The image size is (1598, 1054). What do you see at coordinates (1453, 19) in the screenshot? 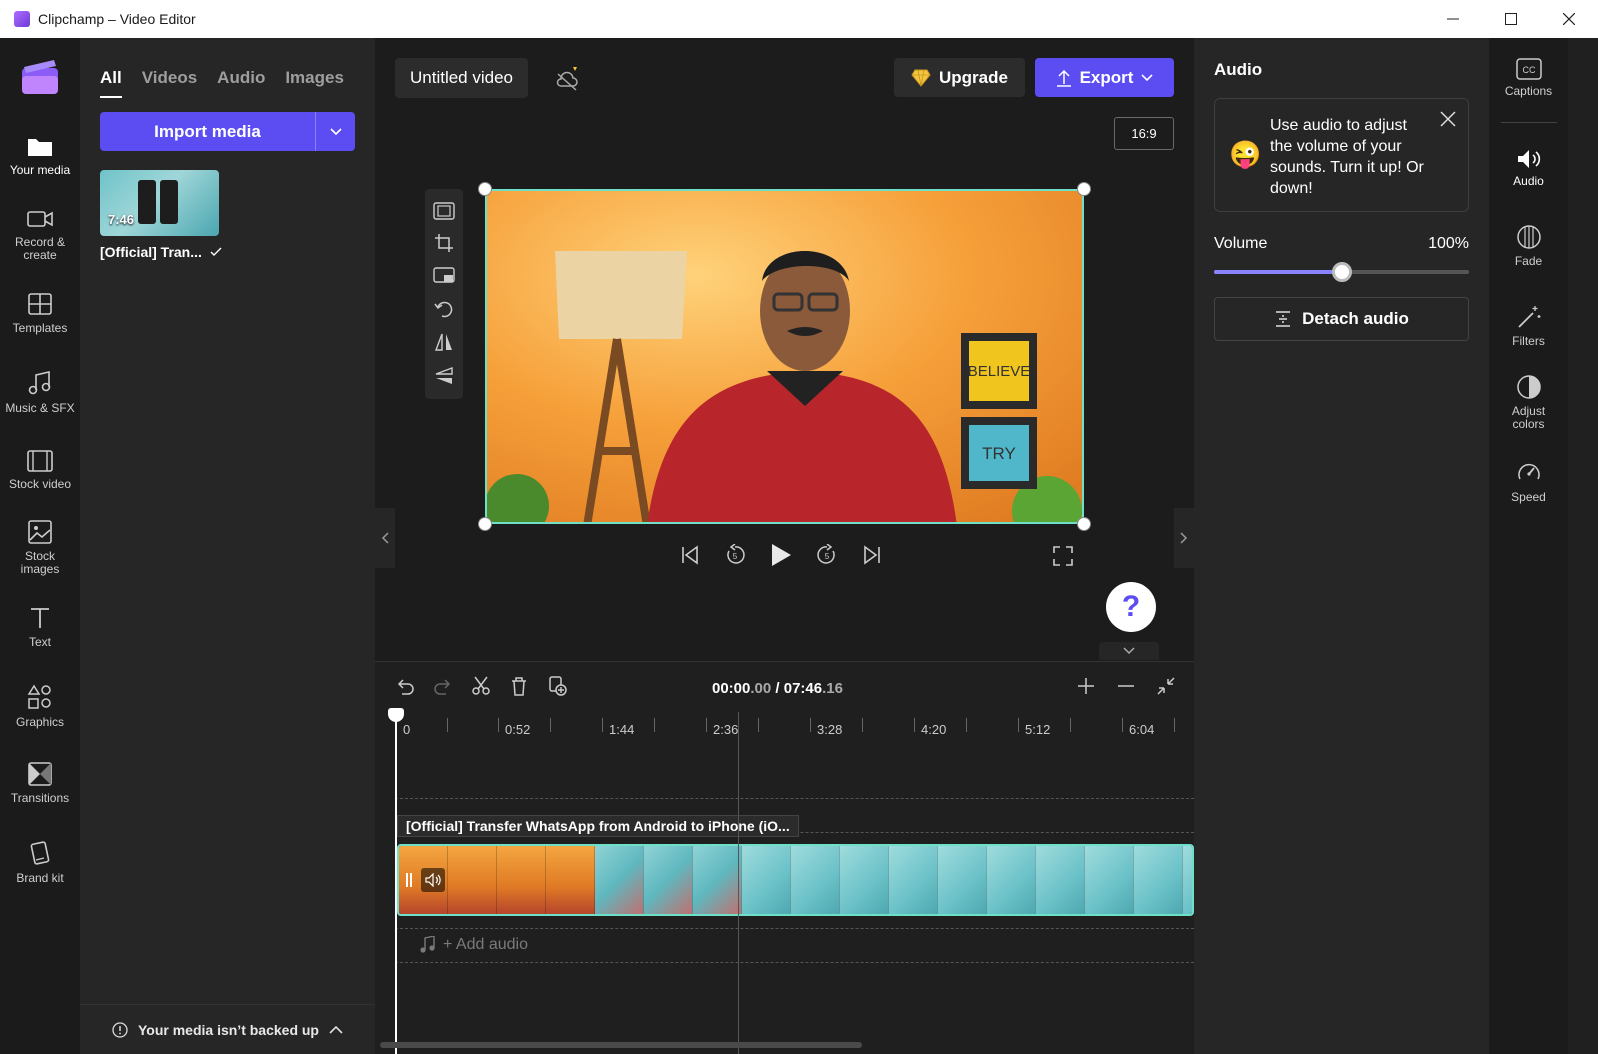
I see `minimize-button` at bounding box center [1453, 19].